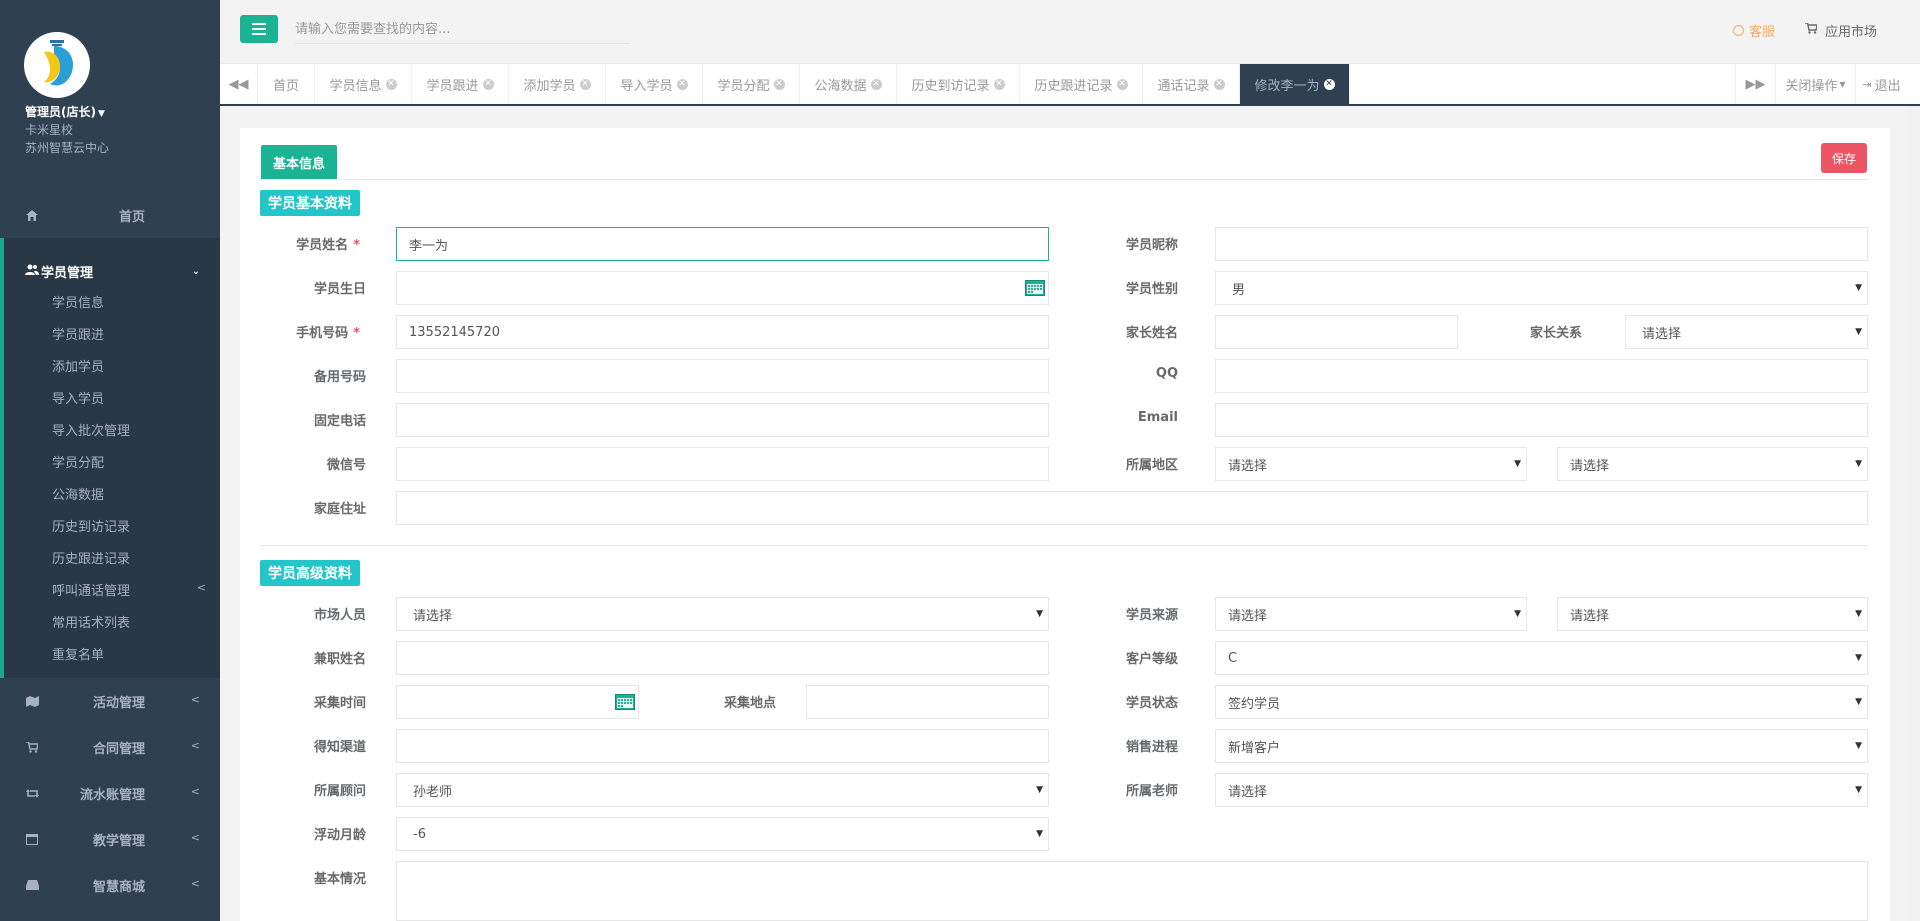  I want to click on wechat-input, so click(722, 464).